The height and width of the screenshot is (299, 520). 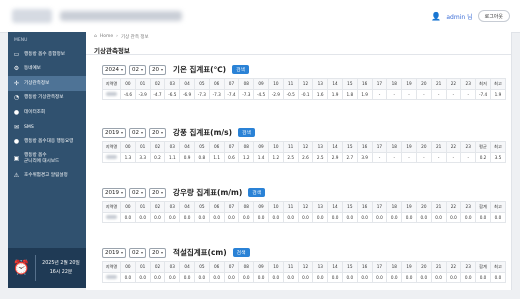 What do you see at coordinates (335, 157) in the screenshot?
I see `table-cell: 2.9` at bounding box center [335, 157].